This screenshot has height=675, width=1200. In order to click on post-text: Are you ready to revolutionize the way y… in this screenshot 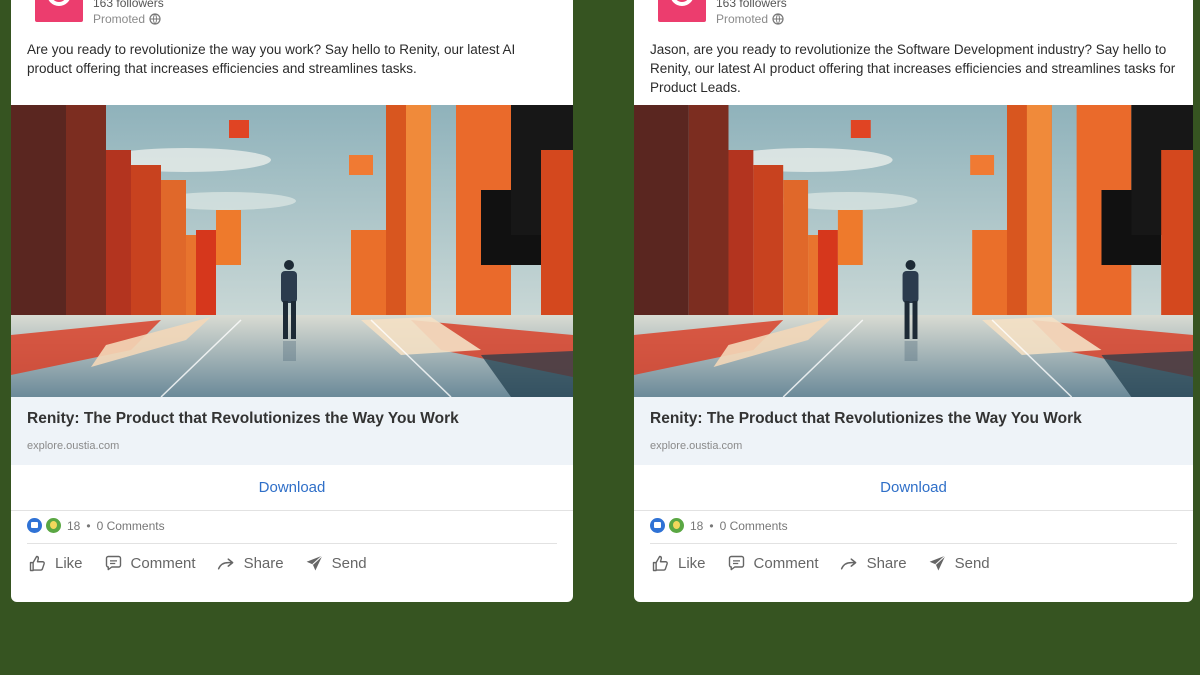, I will do `click(271, 59)`.